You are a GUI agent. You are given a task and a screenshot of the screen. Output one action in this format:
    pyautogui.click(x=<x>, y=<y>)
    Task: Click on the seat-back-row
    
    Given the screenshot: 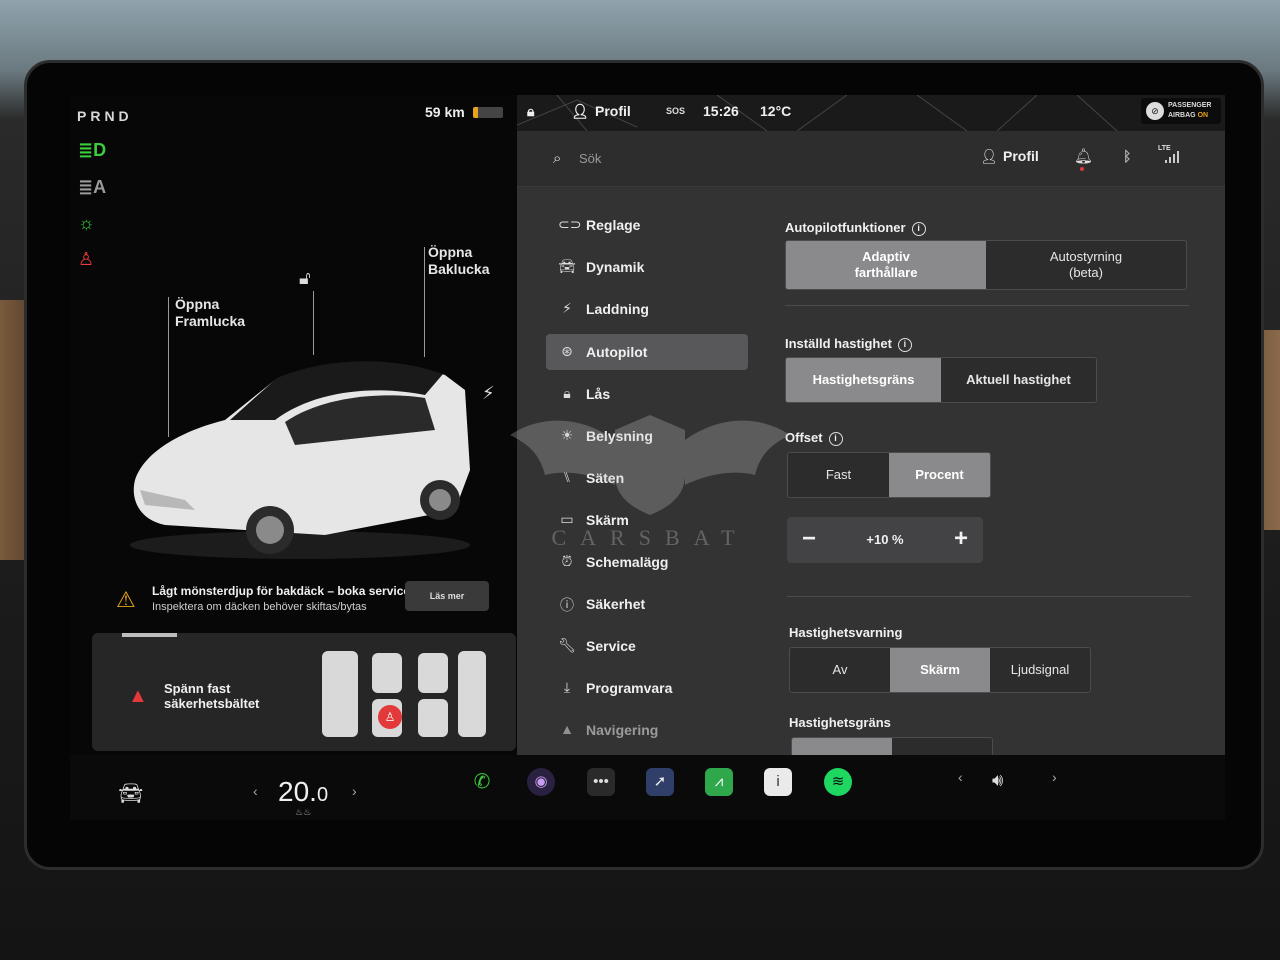 What is the action you would take?
    pyautogui.click(x=472, y=694)
    